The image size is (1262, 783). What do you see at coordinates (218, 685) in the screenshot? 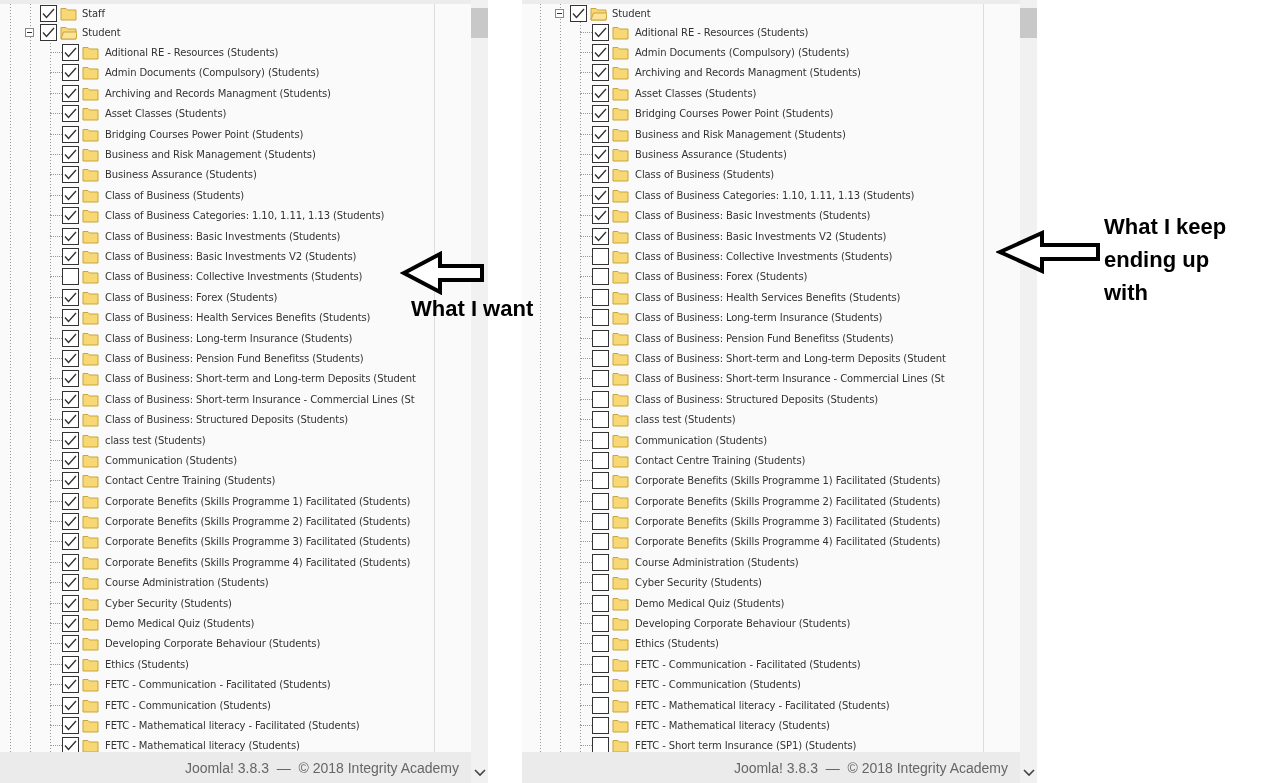
I see `tree-item-label: FETC - Communication - Facilitated (Students)` at bounding box center [218, 685].